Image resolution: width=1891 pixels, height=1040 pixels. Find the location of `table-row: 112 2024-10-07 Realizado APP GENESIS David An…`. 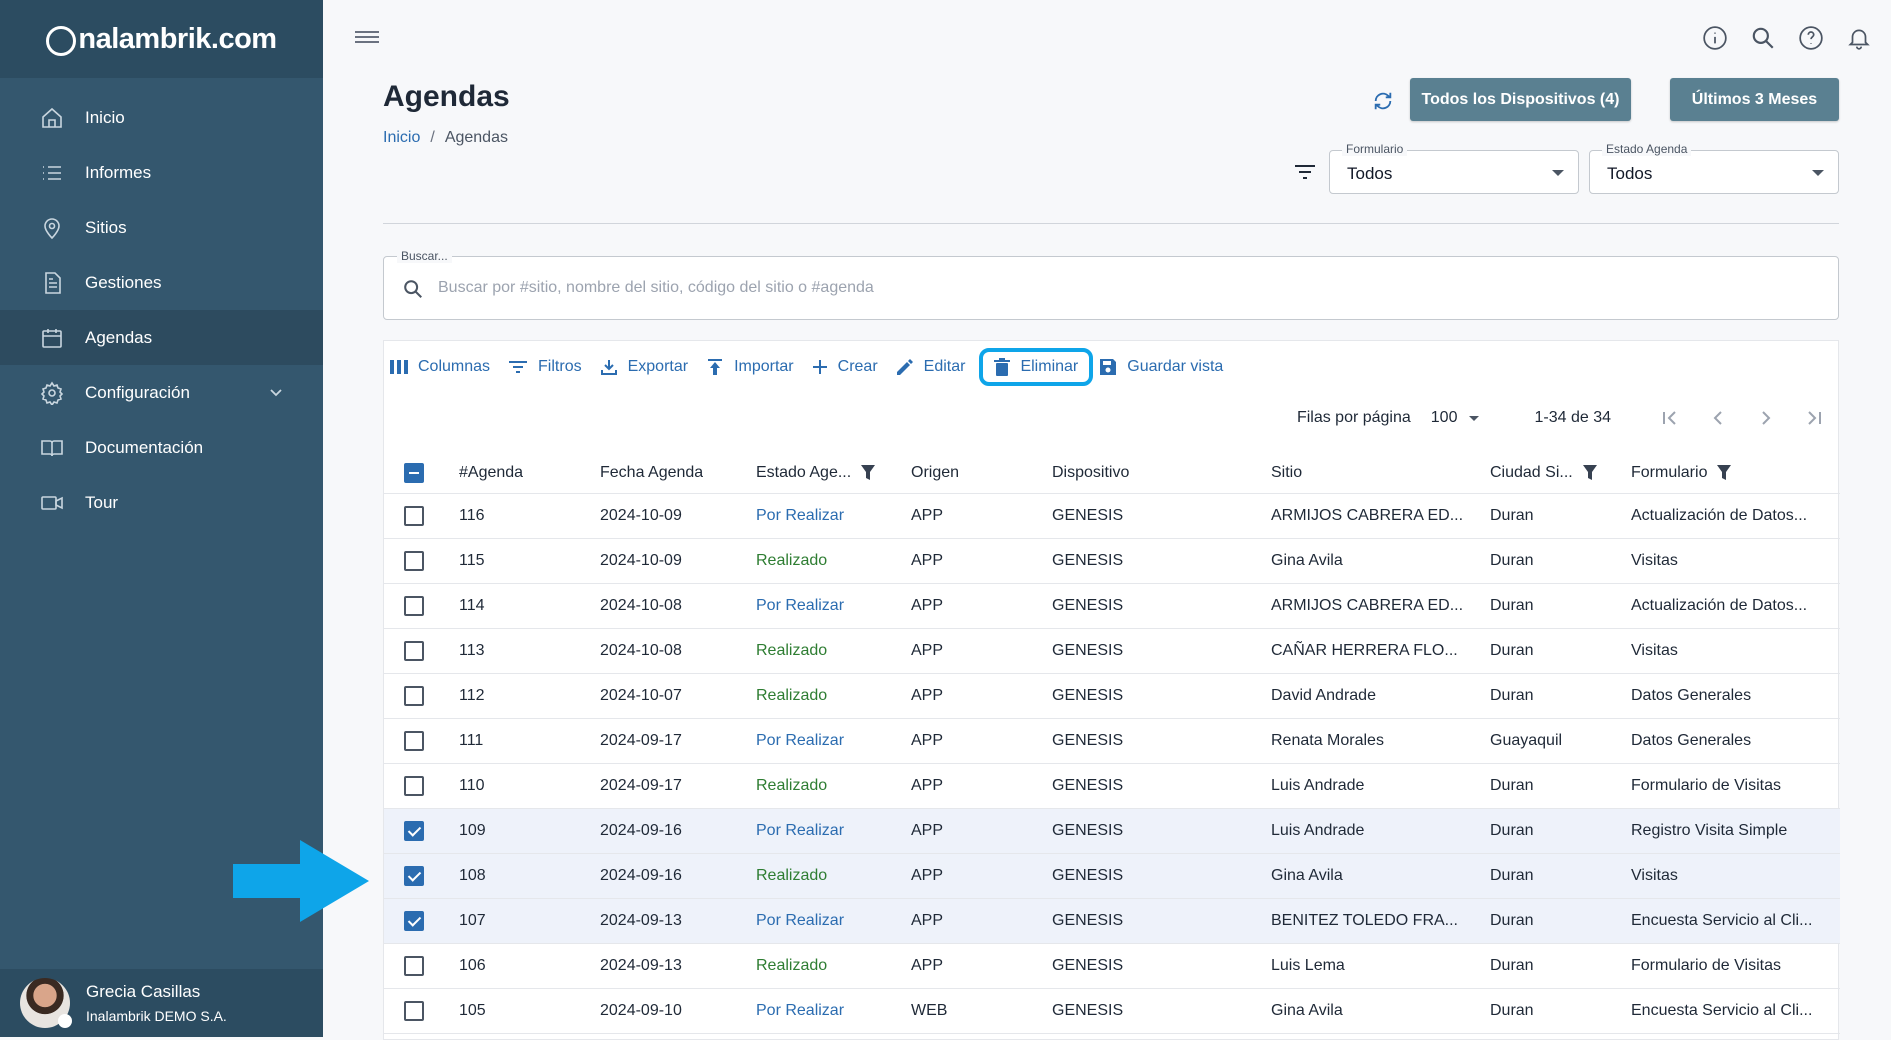

table-row: 112 2024-10-07 Realizado APP GENESIS David An… is located at coordinates (1112, 696).